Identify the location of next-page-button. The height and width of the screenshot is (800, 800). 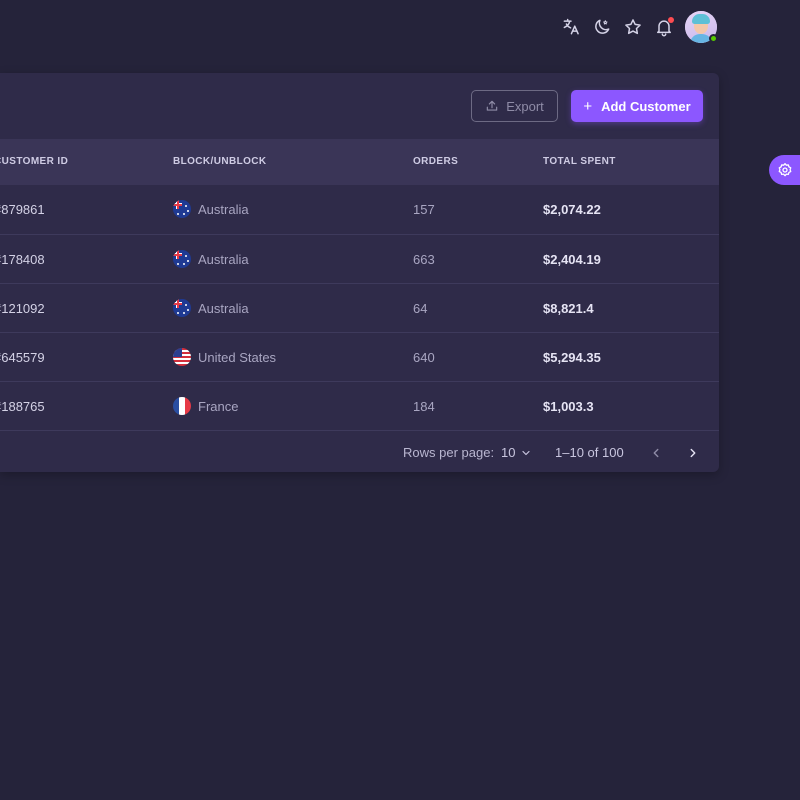
(693, 453).